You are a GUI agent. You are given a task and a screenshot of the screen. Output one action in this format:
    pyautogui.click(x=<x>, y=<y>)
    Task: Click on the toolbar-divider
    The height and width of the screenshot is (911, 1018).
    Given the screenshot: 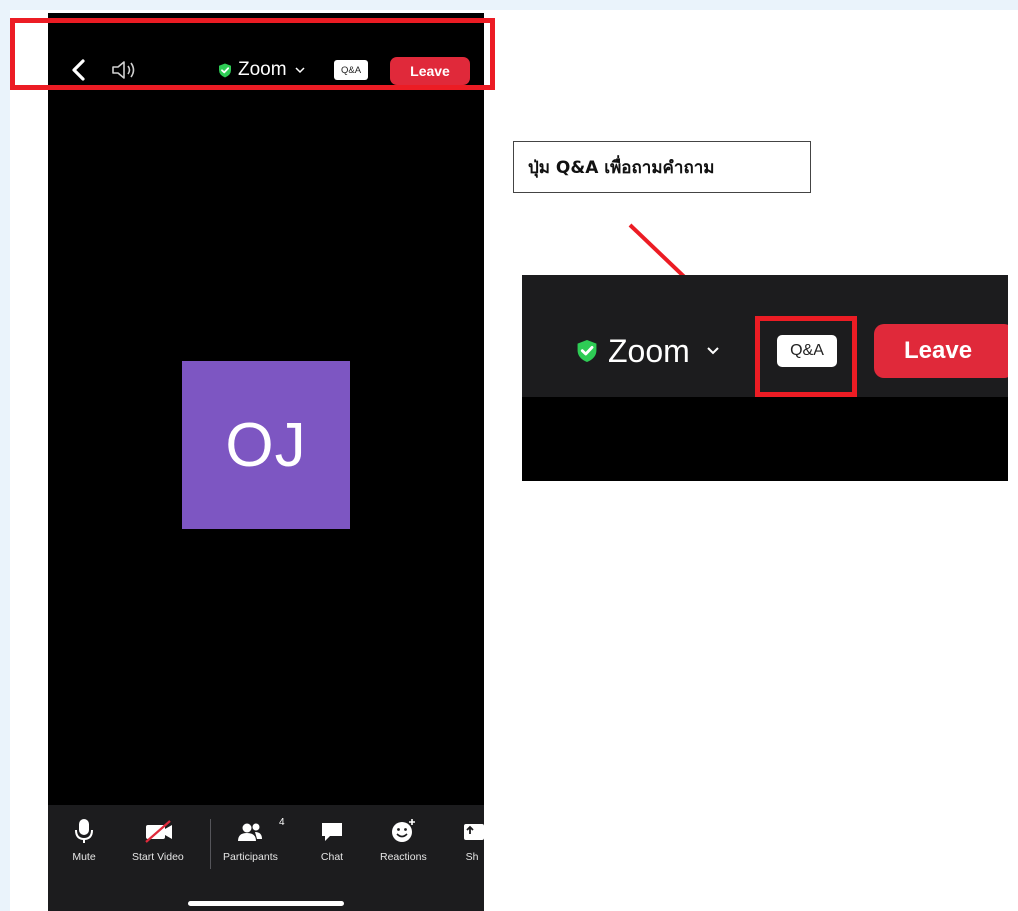 What is the action you would take?
    pyautogui.click(x=210, y=844)
    